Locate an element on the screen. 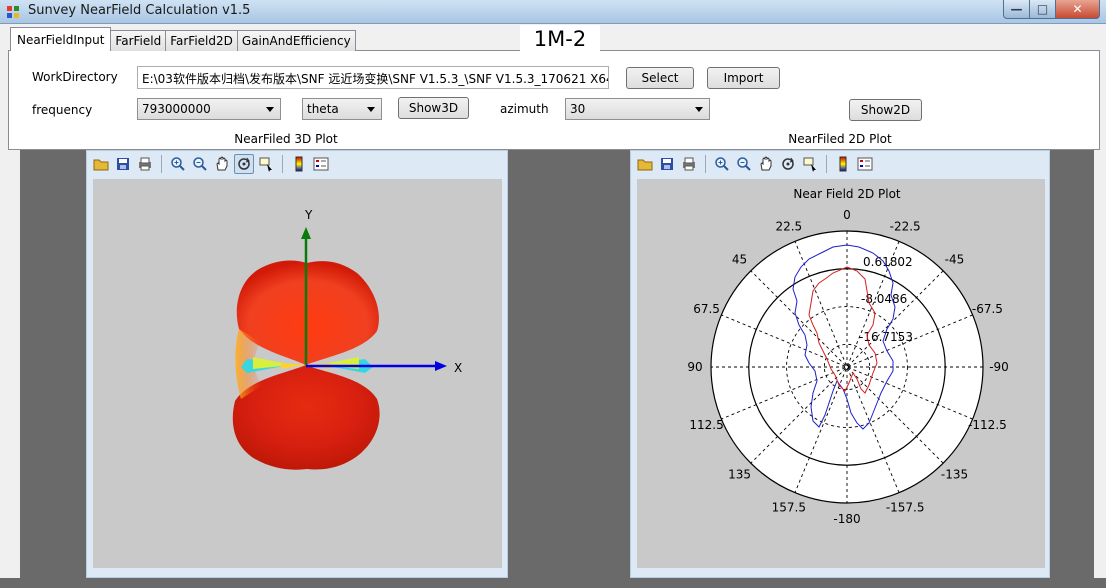 The image size is (1106, 588). component-select: theta is located at coordinates (342, 109).